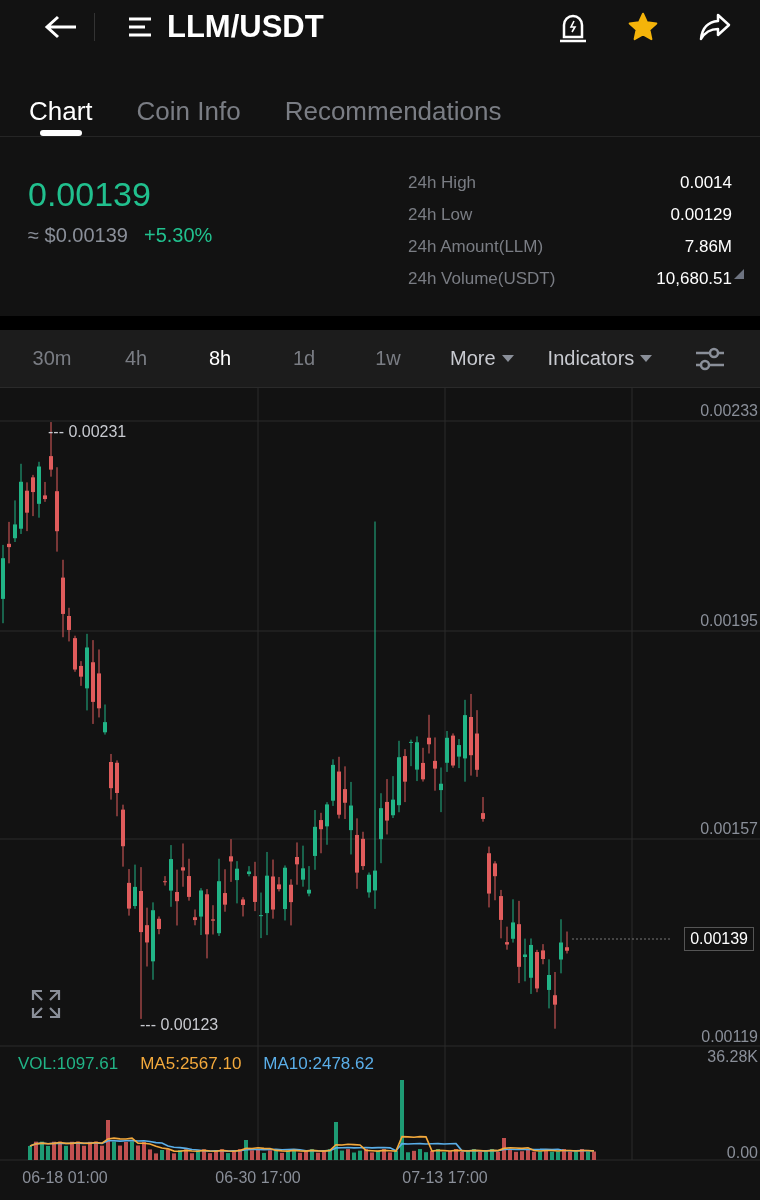 This screenshot has width=760, height=1200. What do you see at coordinates (258, 1177) in the screenshot?
I see `time-axis-label: 06-30 17:00` at bounding box center [258, 1177].